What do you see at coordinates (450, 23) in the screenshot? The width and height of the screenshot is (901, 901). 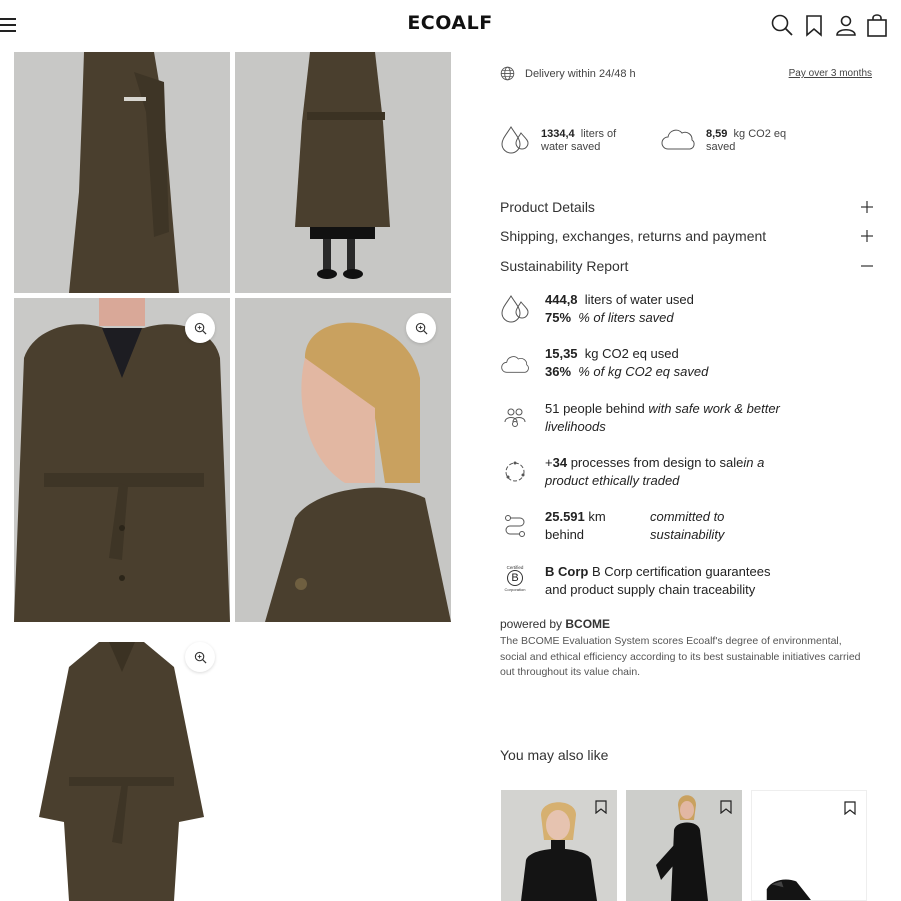 I see `logo: ECOALF` at bounding box center [450, 23].